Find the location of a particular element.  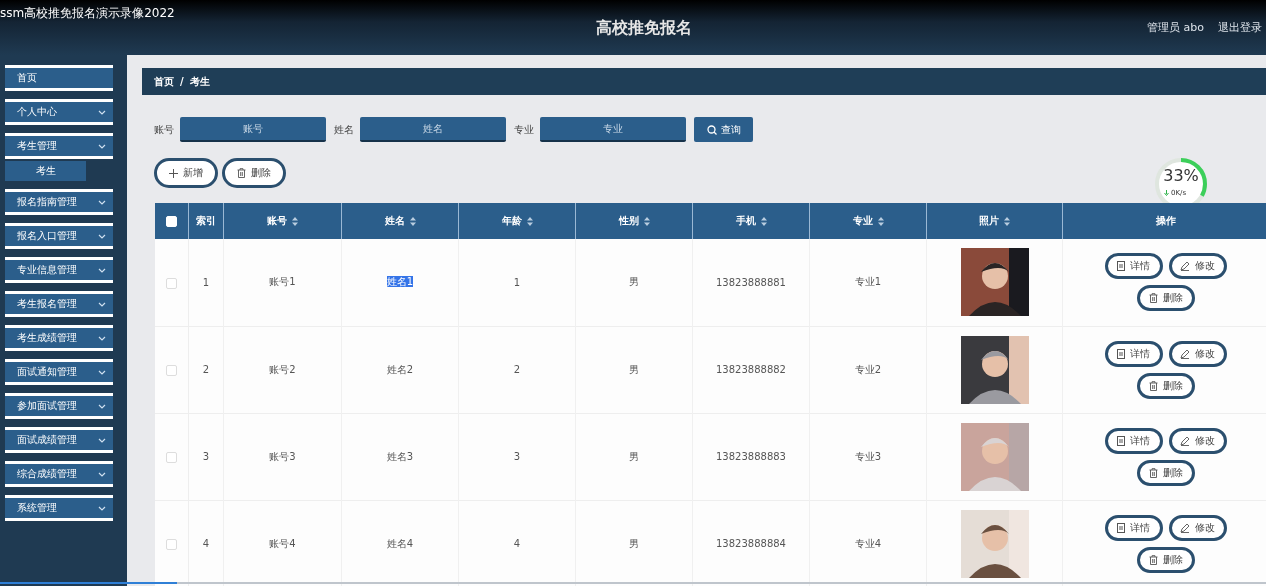

field-label: 账号 is located at coordinates (164, 129).